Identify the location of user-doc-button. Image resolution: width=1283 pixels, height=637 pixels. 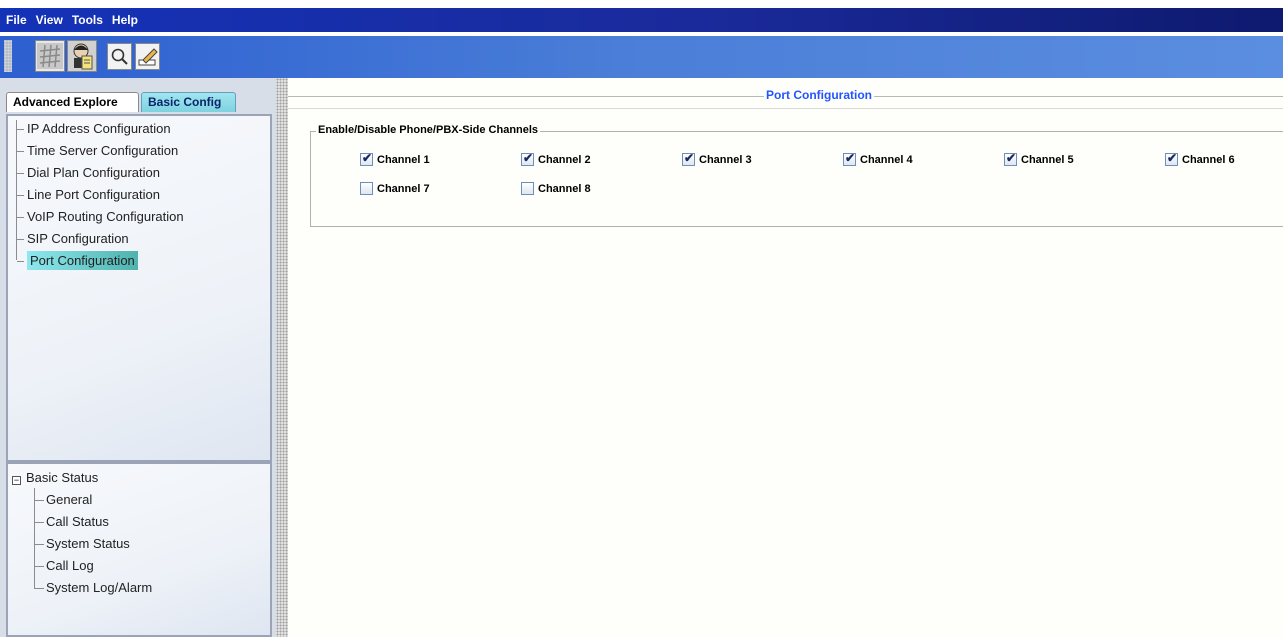
(82, 56).